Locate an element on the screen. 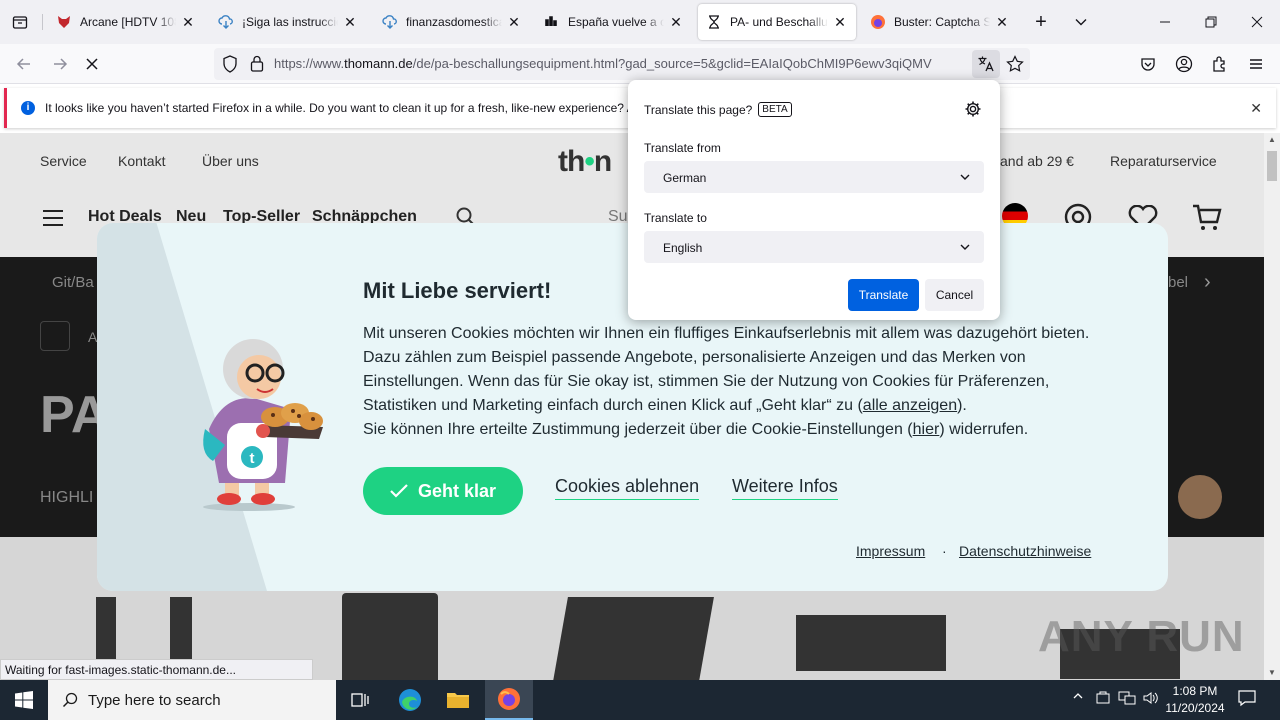  home-icon is located at coordinates (55, 336).